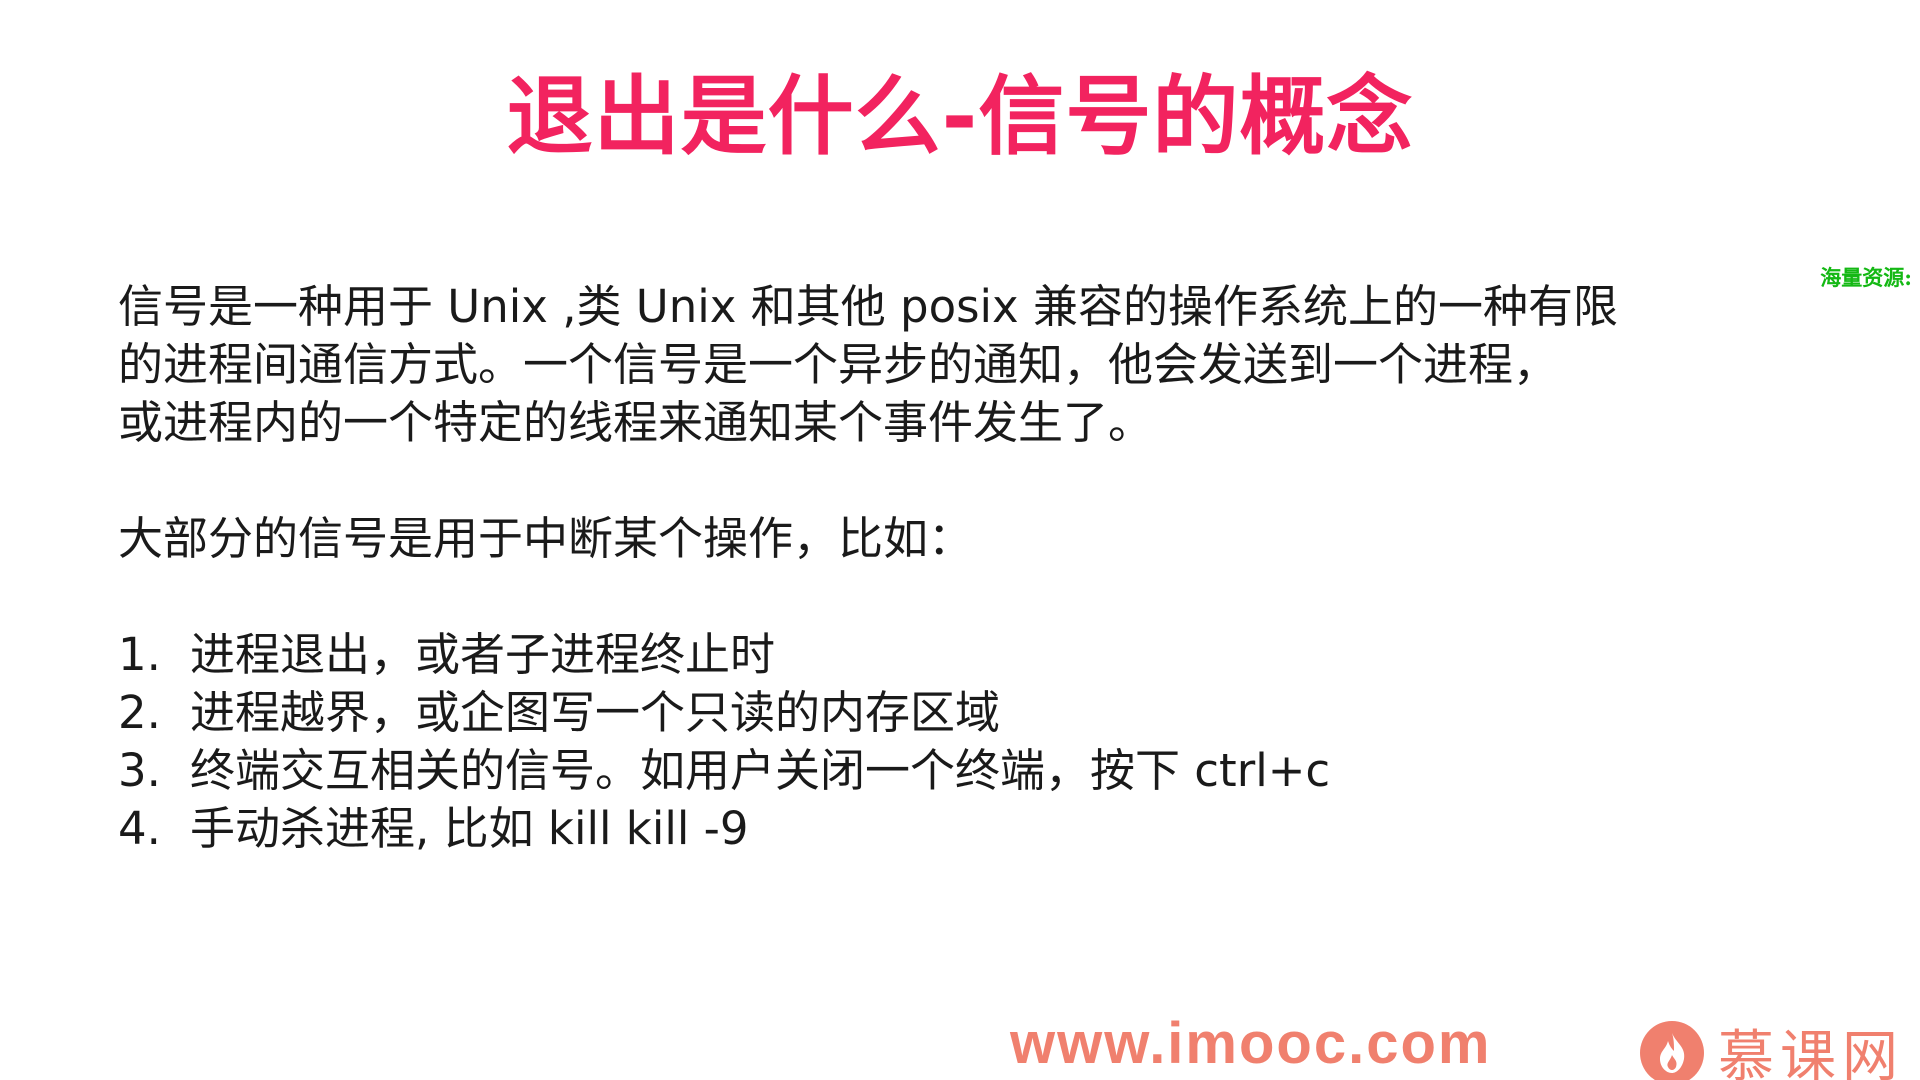 The width and height of the screenshot is (1920, 1080). I want to click on list-text: 进程退出，或者子进程终止时, so click(483, 654).